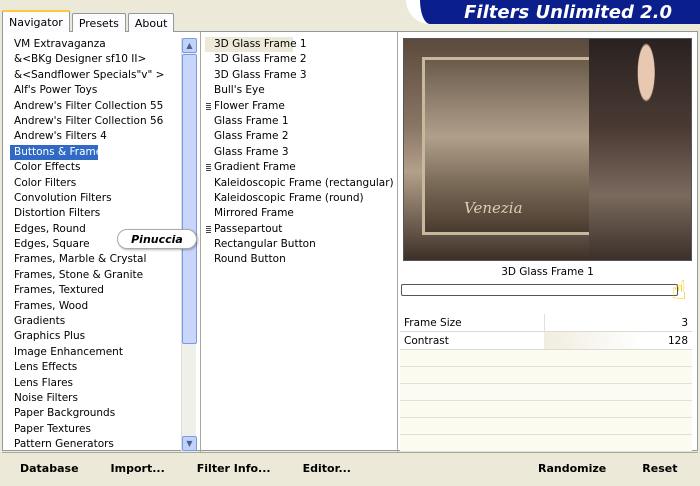  I want to click on bottom-toolbar-right: Randomize Reset, so click(607, 468).